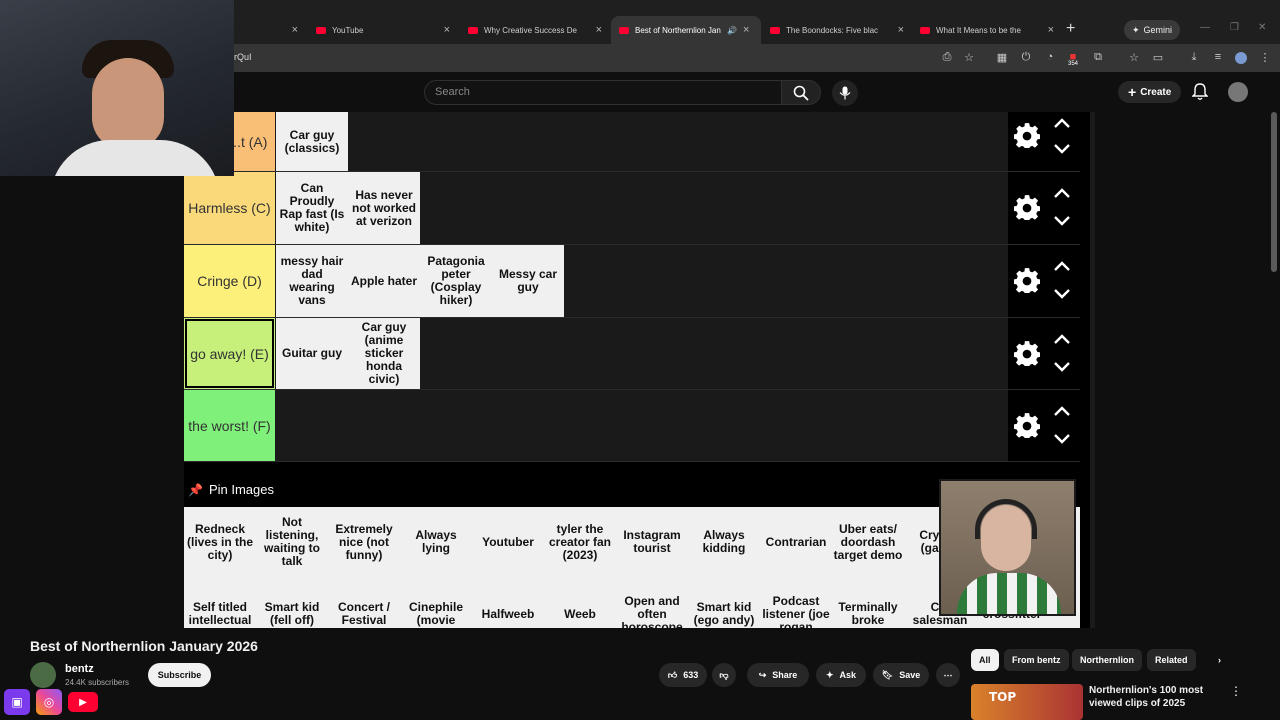 Image resolution: width=1280 pixels, height=720 pixels. What do you see at coordinates (987, 30) in the screenshot?
I see `tab-what-it-means: What It Means to be the ×` at bounding box center [987, 30].